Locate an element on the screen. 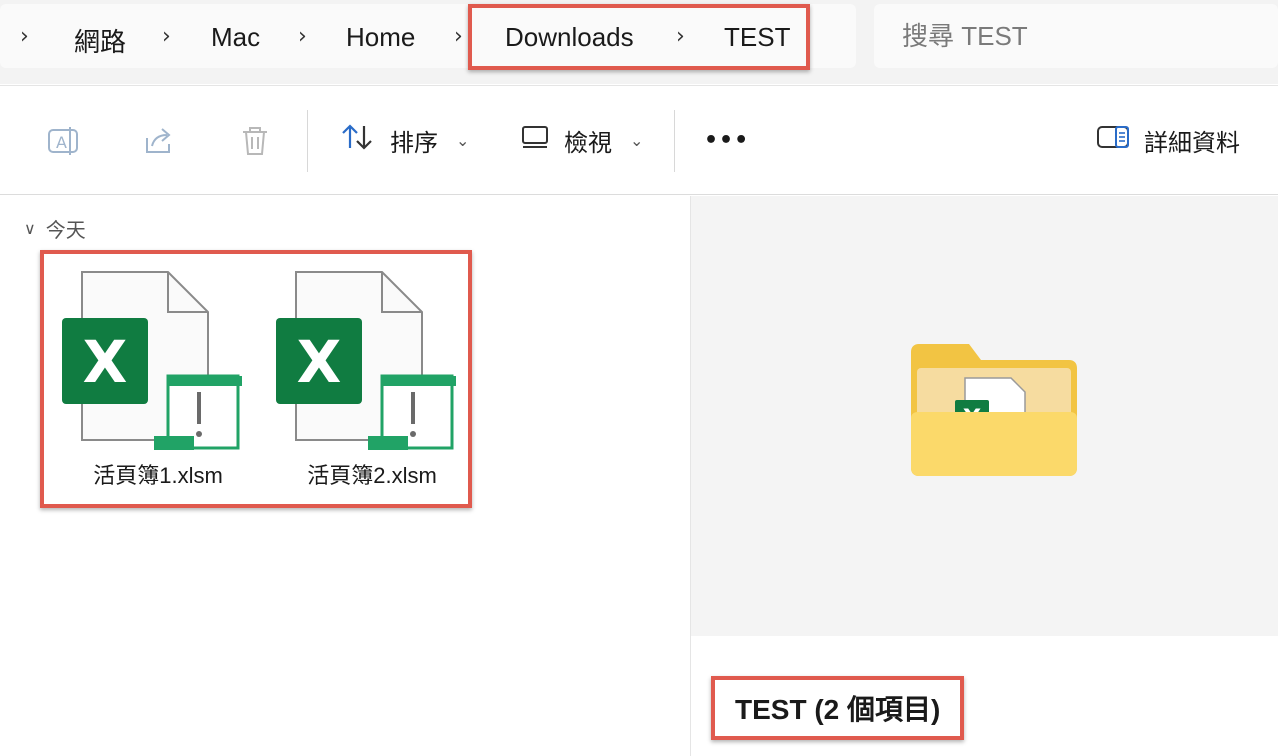 Image resolution: width=1278 pixels, height=756 pixels. chevron-down-icon: ∨ is located at coordinates (30, 228).